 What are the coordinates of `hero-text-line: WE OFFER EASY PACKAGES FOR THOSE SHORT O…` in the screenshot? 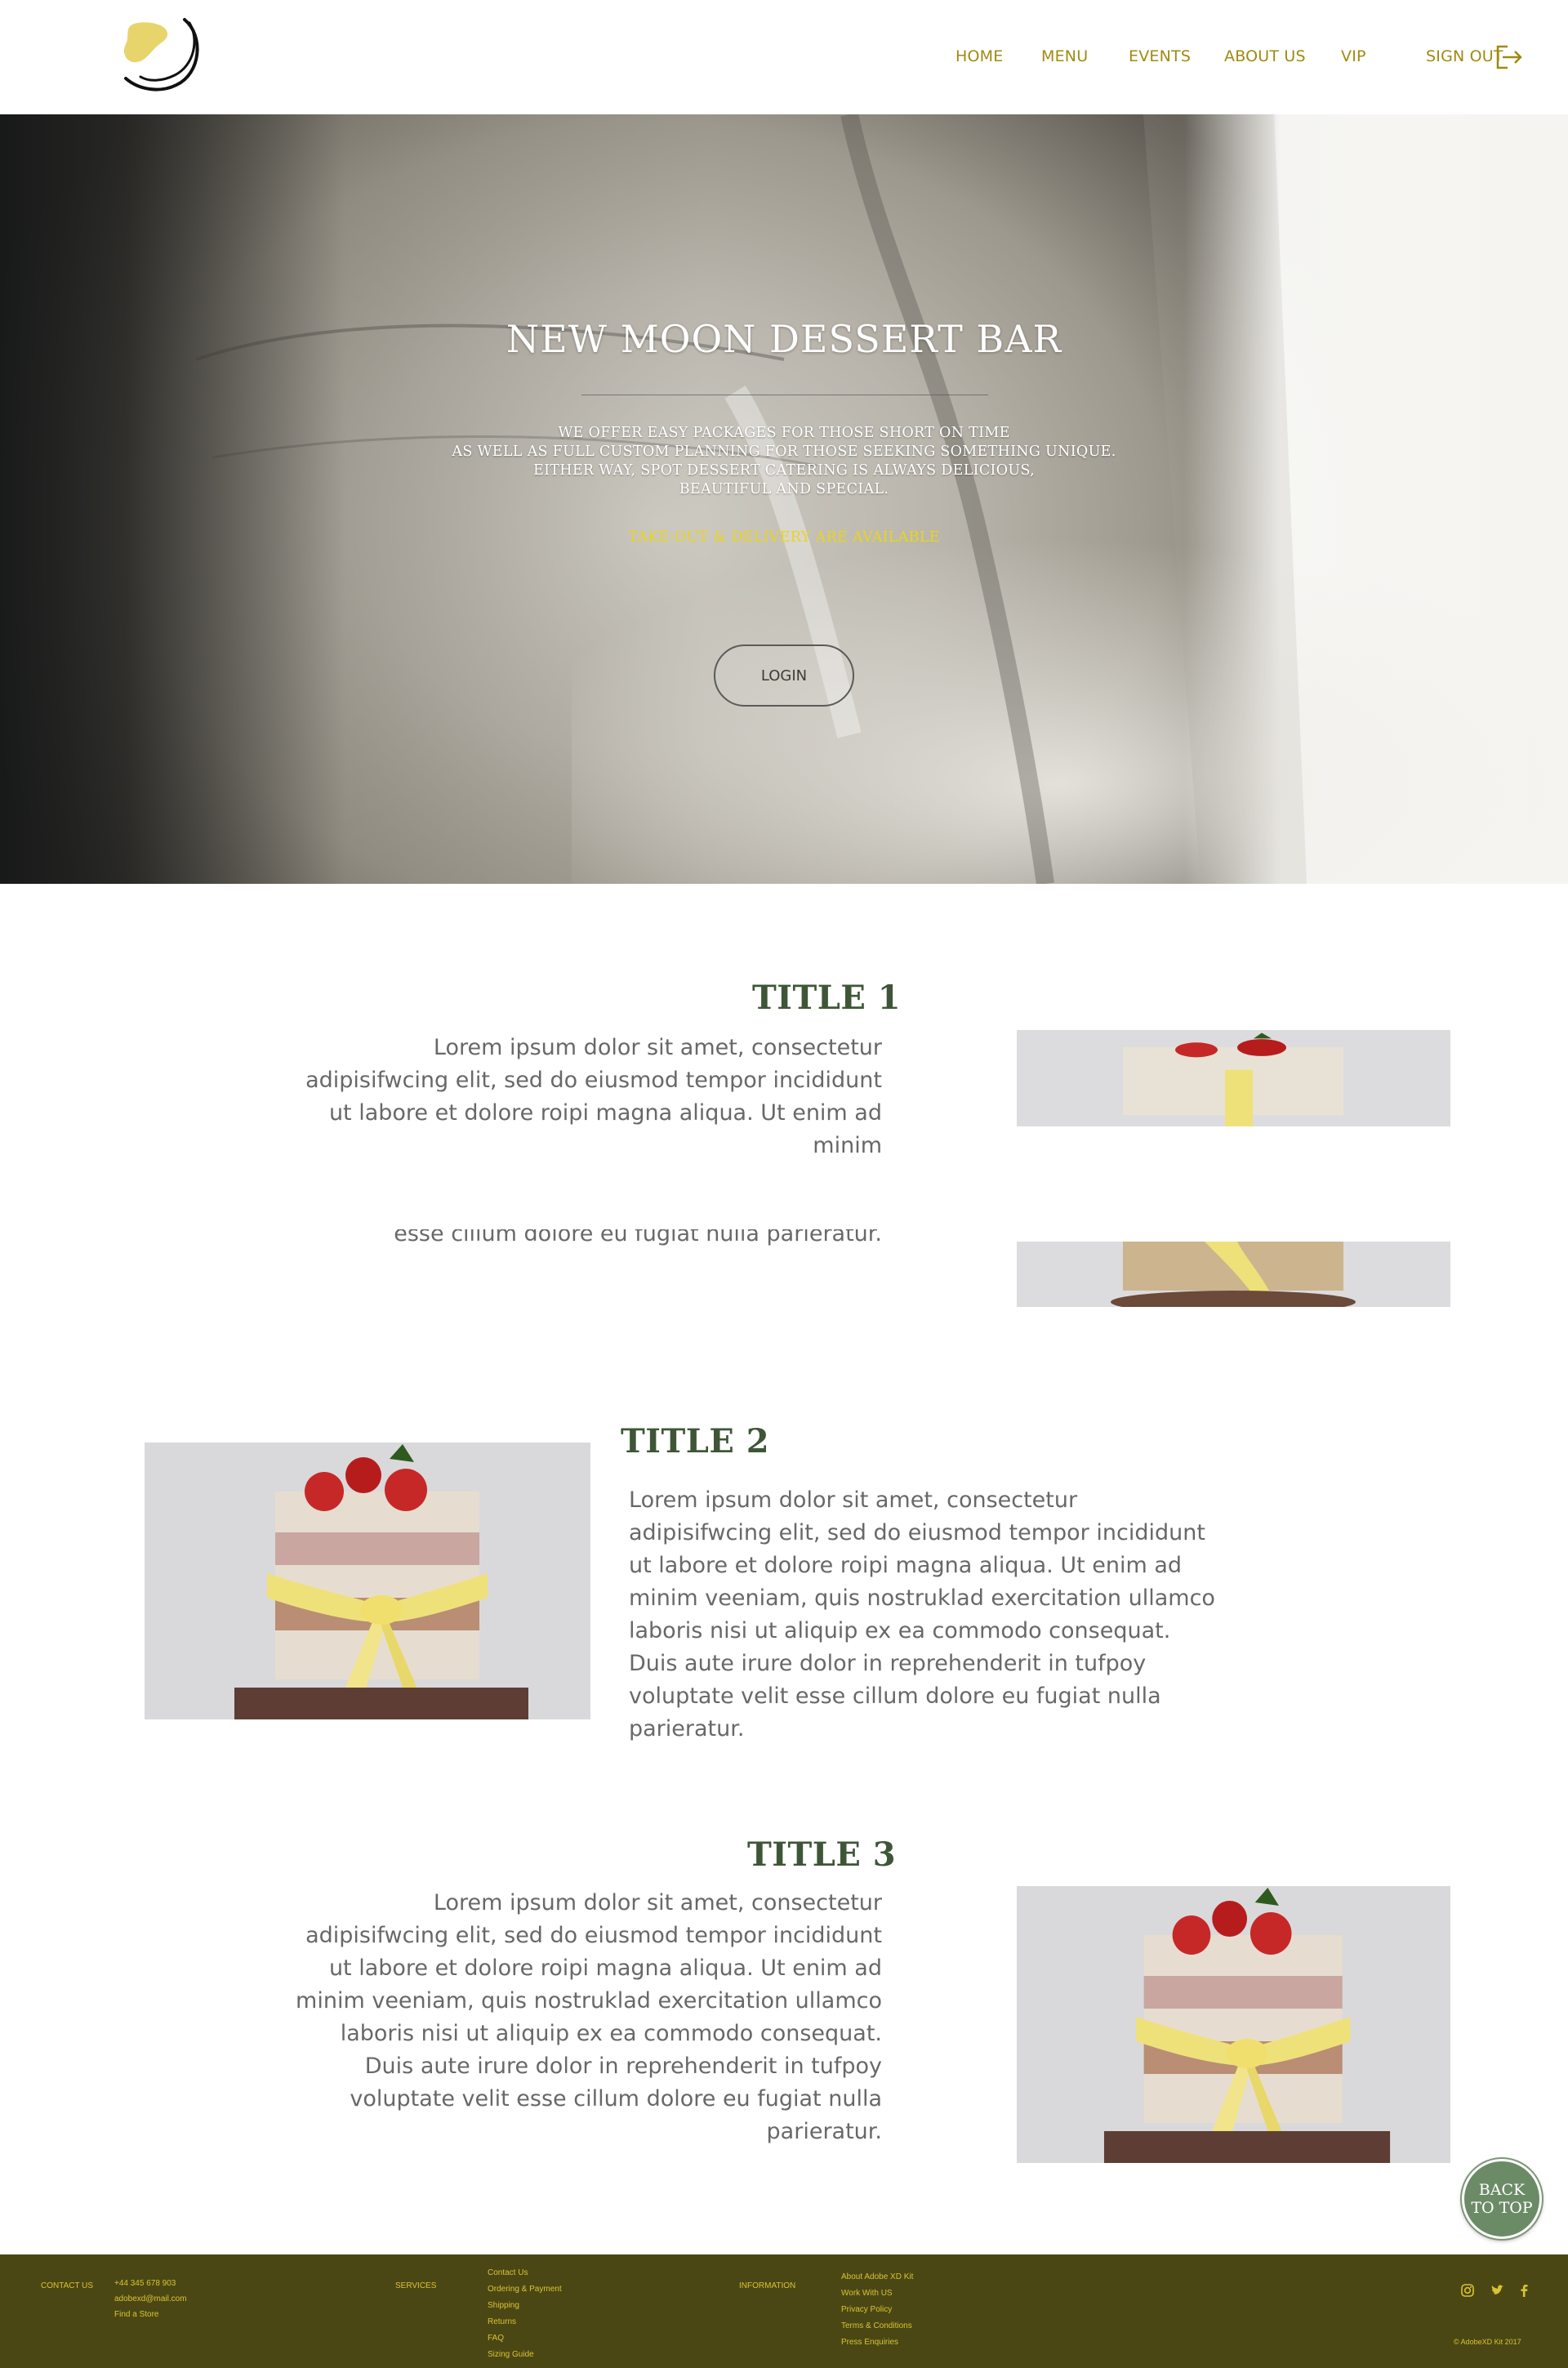 It's located at (784, 433).